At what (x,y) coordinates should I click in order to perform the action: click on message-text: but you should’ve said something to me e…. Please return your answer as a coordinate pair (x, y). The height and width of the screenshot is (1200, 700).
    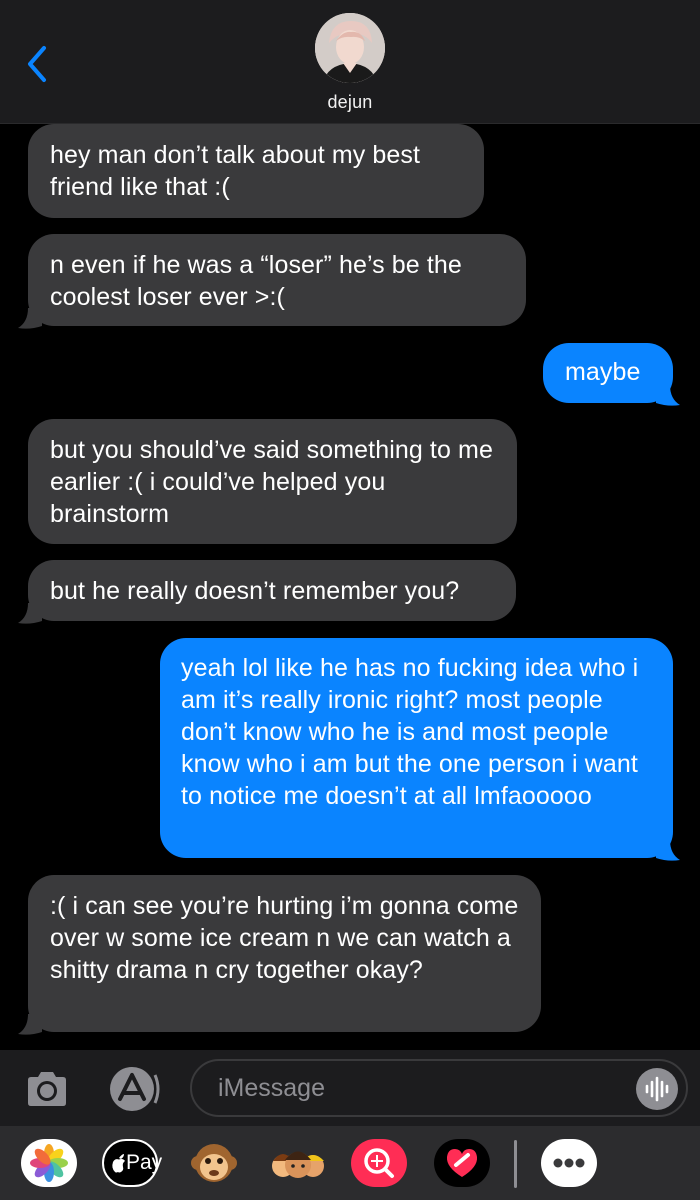
    Looking at the image, I should click on (271, 482).